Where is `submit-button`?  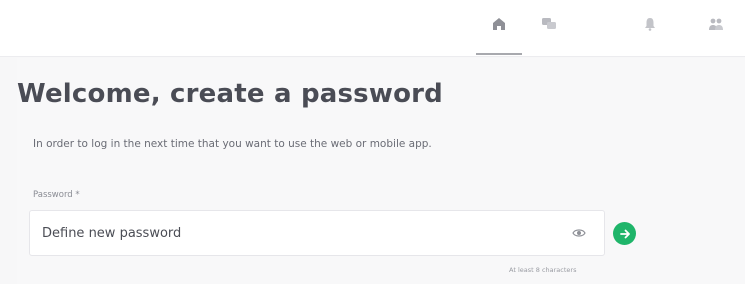
submit-button is located at coordinates (624, 233).